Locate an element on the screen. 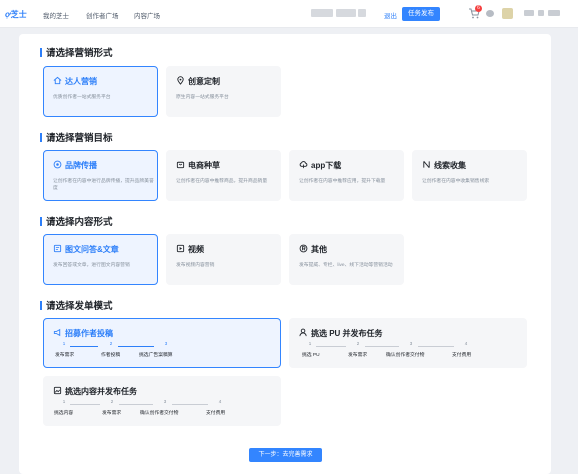 The height and width of the screenshot is (474, 578). content-icon is located at coordinates (57, 390).